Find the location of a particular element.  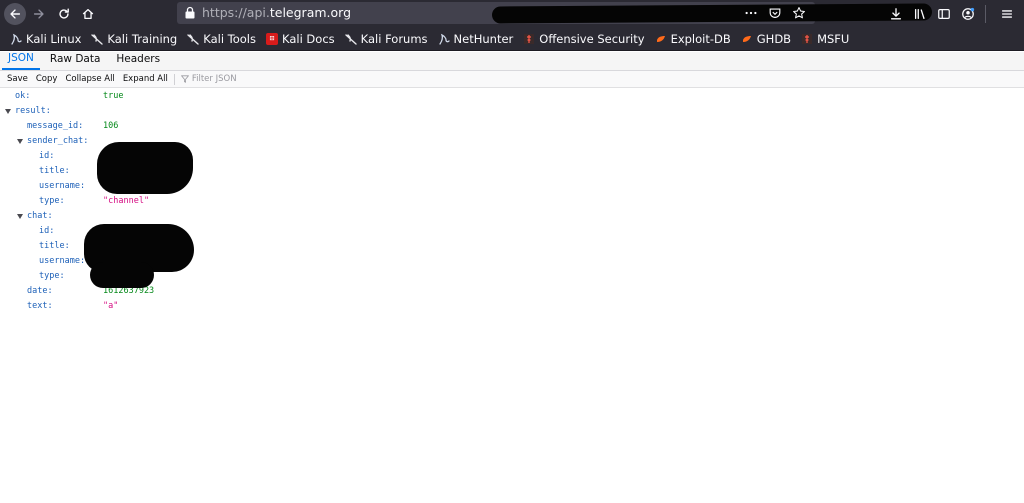

filter-icon is located at coordinates (184, 79).